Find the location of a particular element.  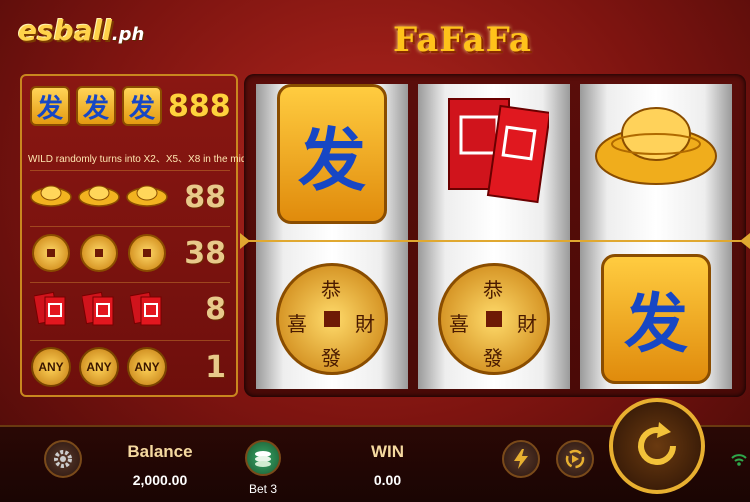

spin-button is located at coordinates (657, 446).